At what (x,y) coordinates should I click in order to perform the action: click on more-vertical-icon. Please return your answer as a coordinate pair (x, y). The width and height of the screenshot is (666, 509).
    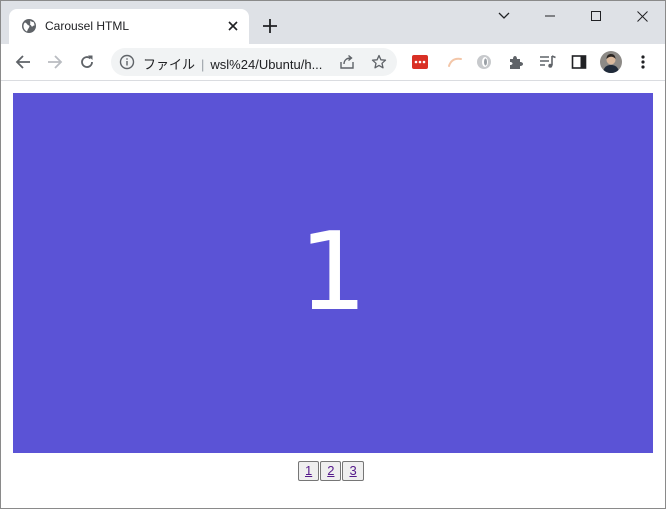
    Looking at the image, I should click on (643, 62).